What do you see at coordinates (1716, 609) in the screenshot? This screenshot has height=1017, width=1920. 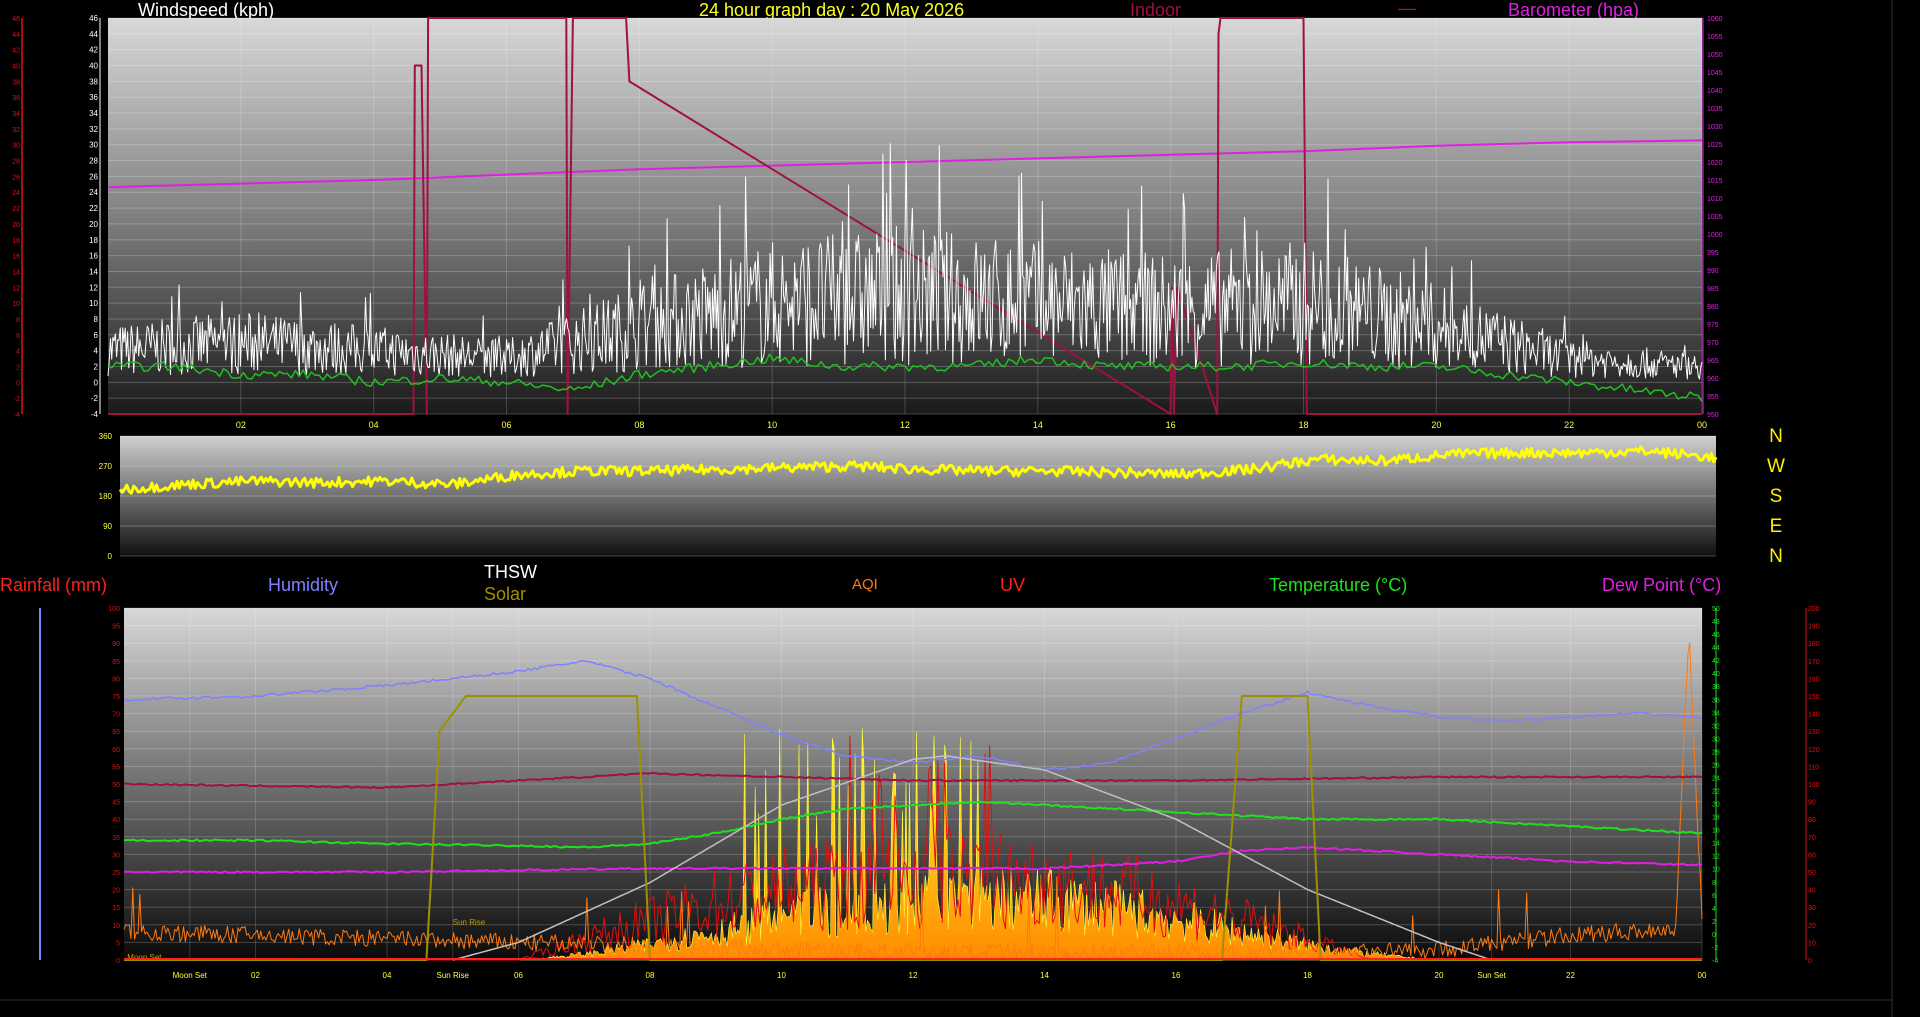 I see `temperature-y-tick-label: 50` at bounding box center [1716, 609].